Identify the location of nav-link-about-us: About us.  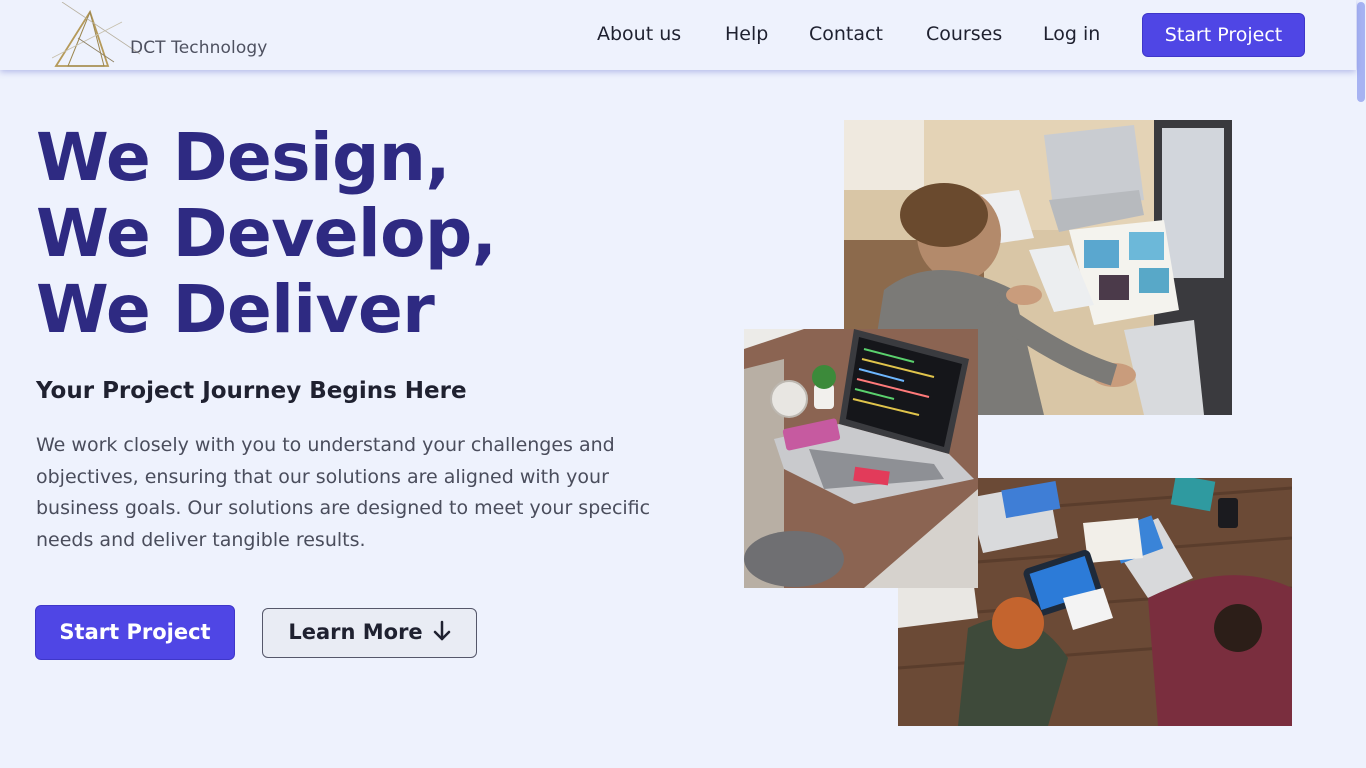
(639, 34).